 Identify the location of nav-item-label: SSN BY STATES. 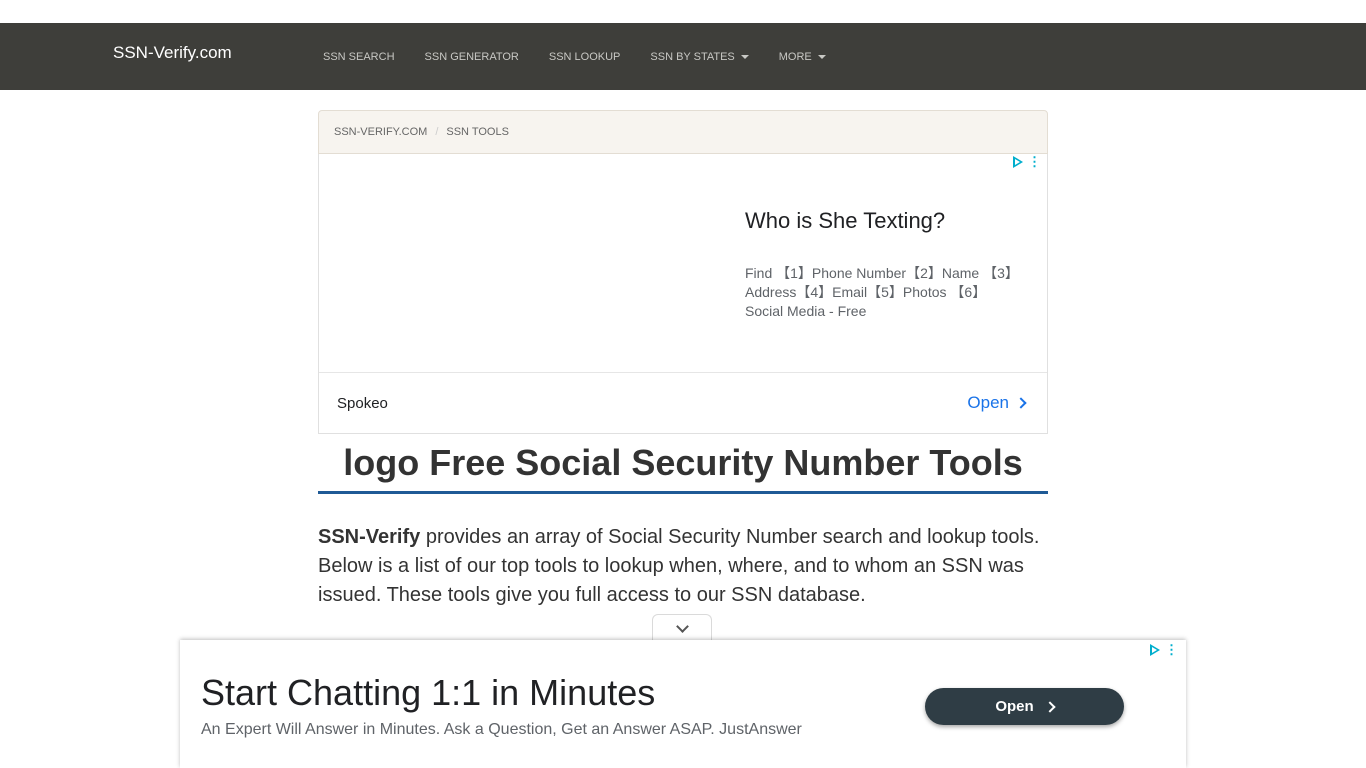
(692, 56).